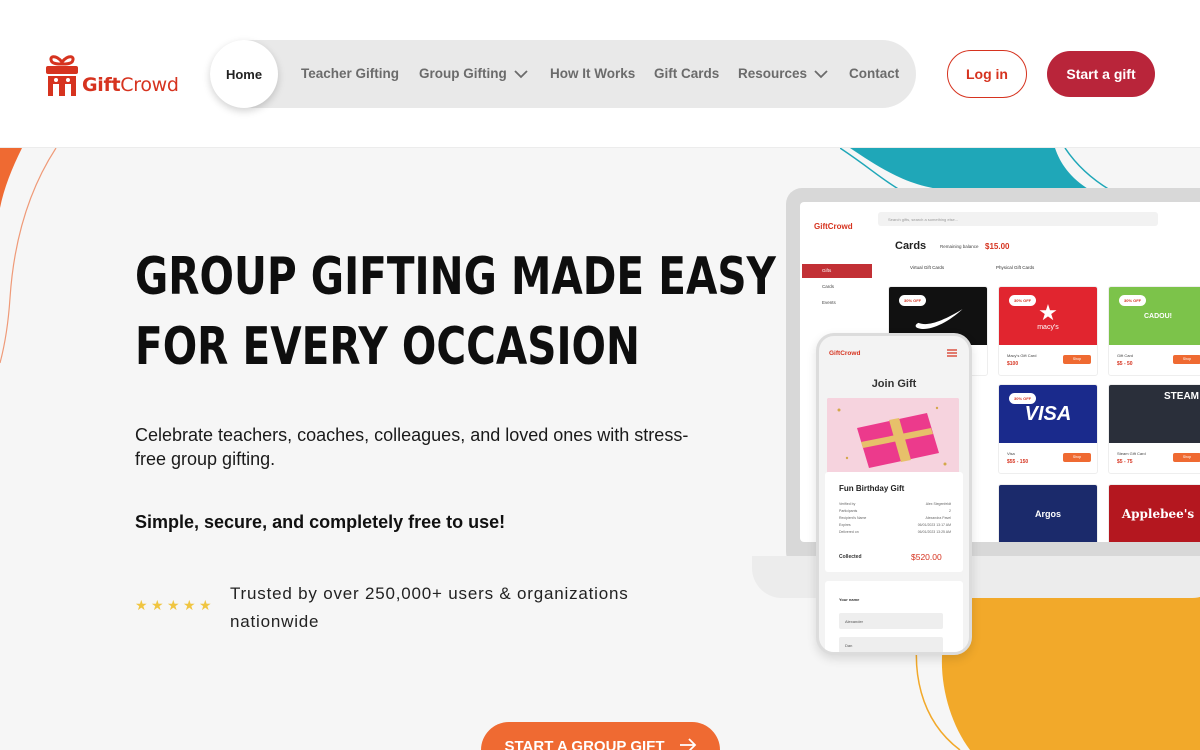  What do you see at coordinates (130, 85) in the screenshot?
I see `logo-text: GiftCrowd` at bounding box center [130, 85].